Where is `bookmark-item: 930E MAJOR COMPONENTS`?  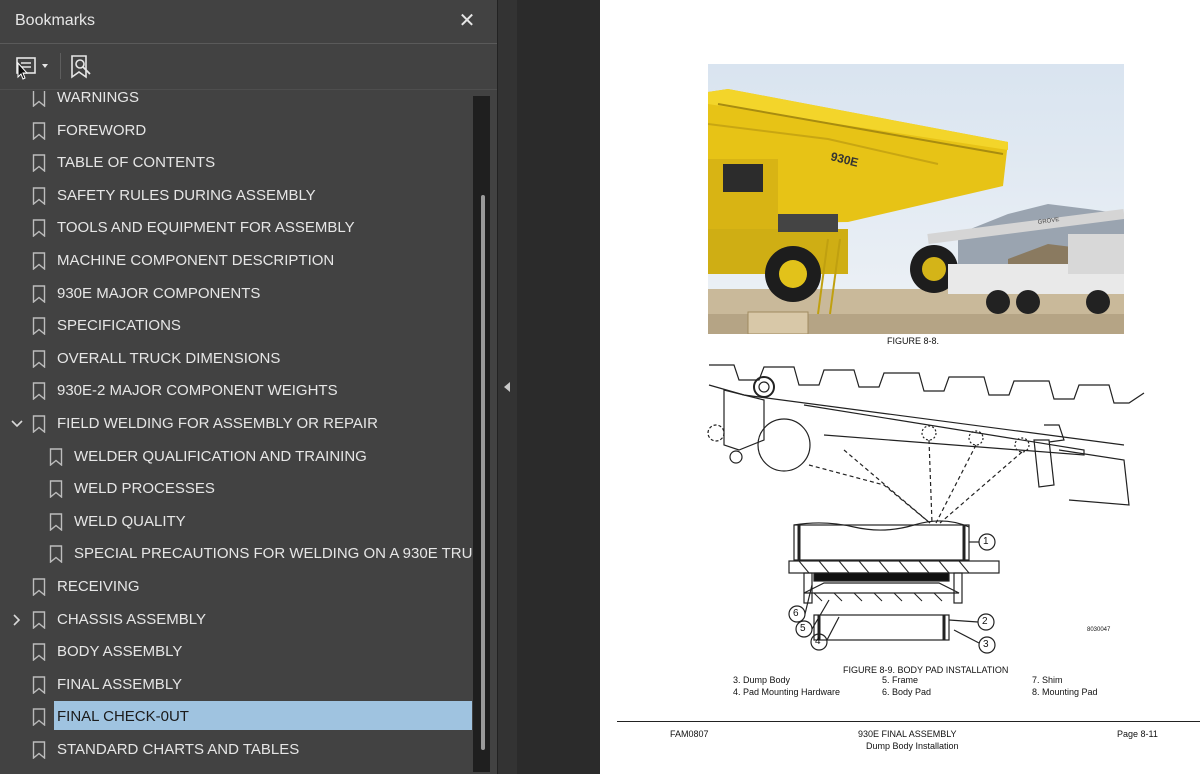
bookmark-item: 930E MAJOR COMPONENTS is located at coordinates (236, 294).